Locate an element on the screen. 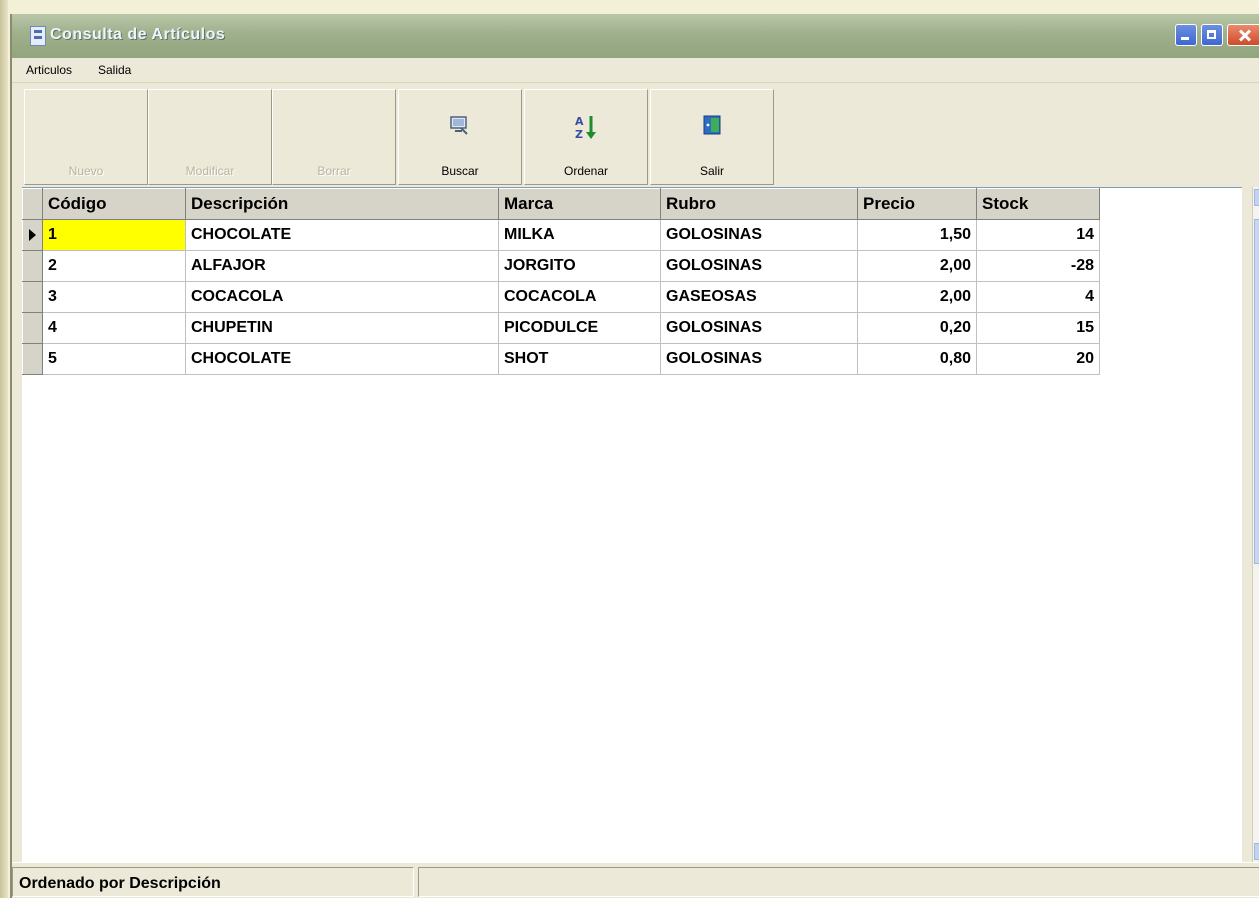 Image resolution: width=1259 pixels, height=898 pixels. salir-button: Salir is located at coordinates (712, 137).